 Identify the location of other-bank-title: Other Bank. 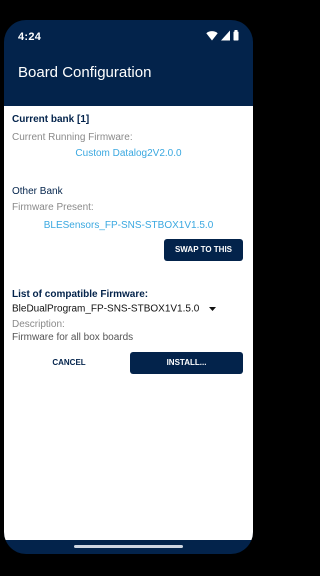
(37, 191).